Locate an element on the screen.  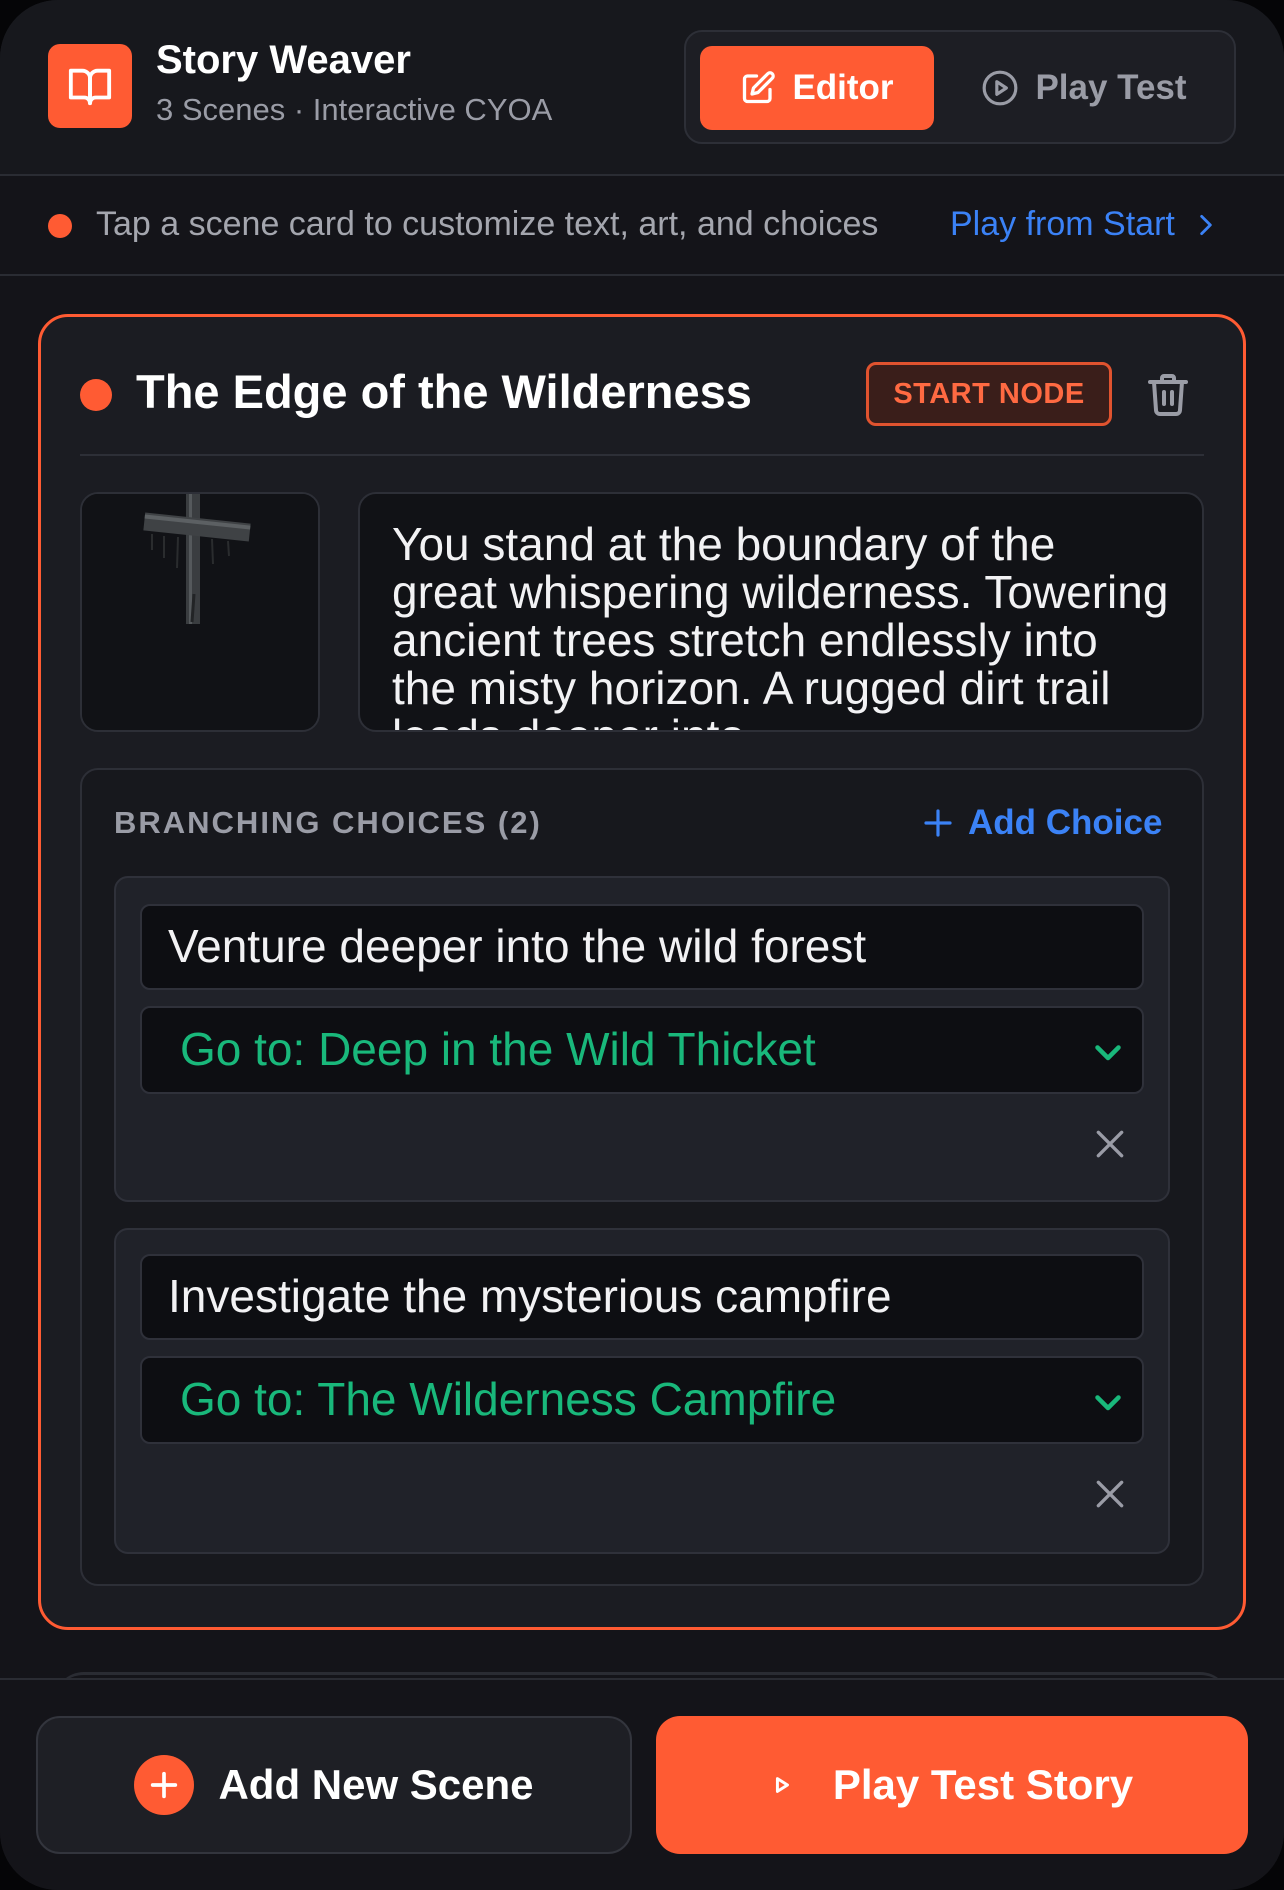
play-circle-icon is located at coordinates (1000, 88).